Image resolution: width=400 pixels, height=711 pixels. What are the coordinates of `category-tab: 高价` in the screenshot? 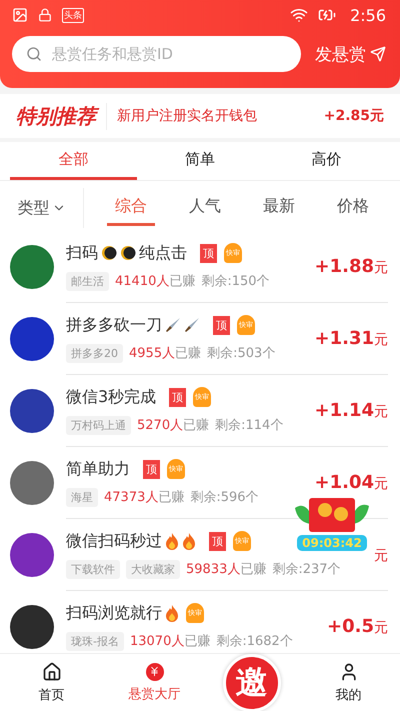 It's located at (326, 161).